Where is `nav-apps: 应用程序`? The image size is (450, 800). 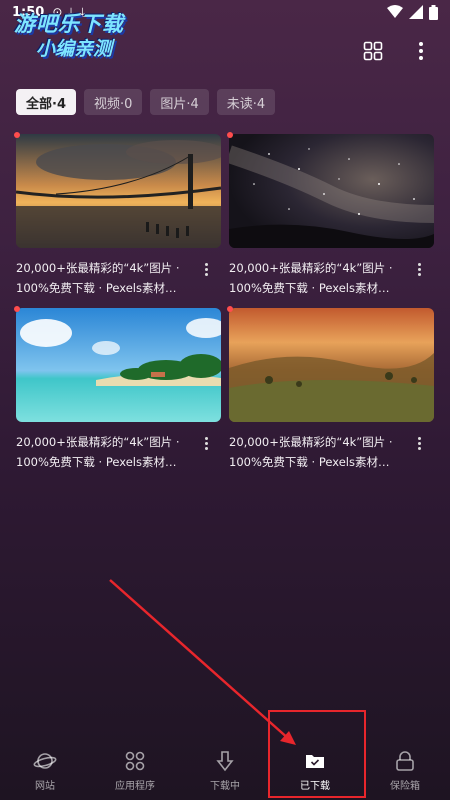
nav-apps: 应用程序 is located at coordinates (135, 770).